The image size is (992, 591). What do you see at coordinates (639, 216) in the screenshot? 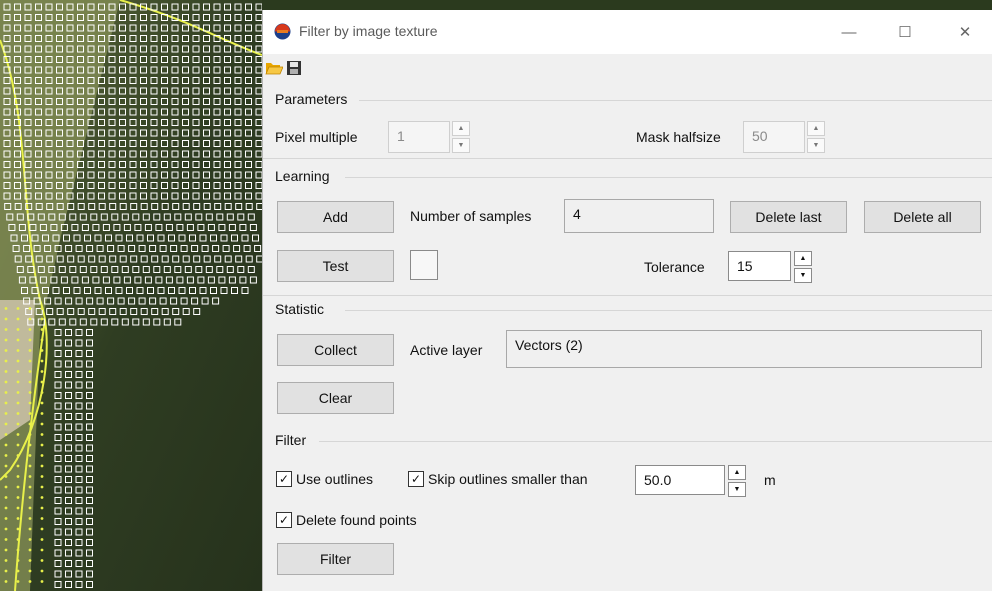
I see `samples-count-field: 4` at bounding box center [639, 216].